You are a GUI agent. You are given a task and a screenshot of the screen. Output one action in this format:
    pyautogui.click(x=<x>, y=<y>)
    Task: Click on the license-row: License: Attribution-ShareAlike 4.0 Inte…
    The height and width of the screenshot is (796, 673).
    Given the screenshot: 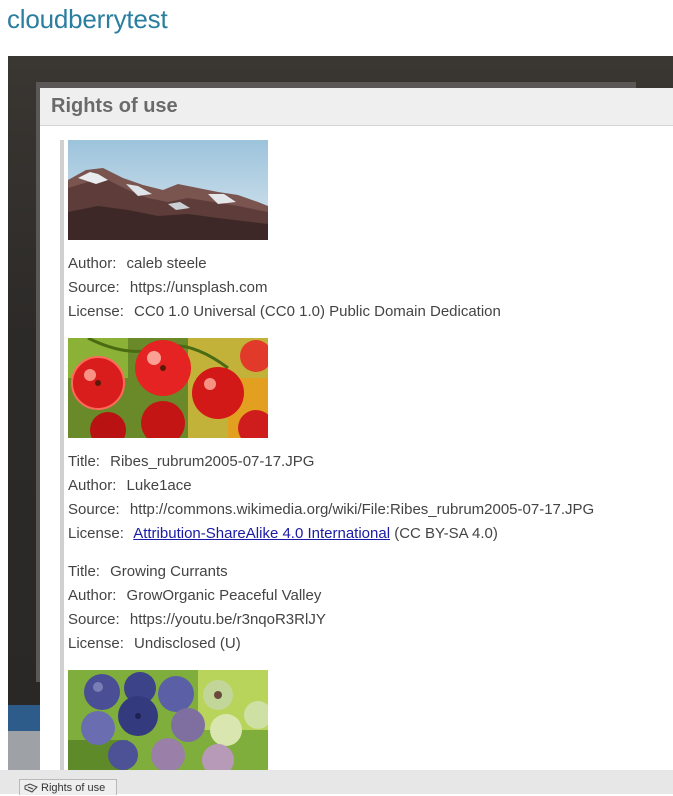 What is the action you would take?
    pyautogui.click(x=283, y=533)
    